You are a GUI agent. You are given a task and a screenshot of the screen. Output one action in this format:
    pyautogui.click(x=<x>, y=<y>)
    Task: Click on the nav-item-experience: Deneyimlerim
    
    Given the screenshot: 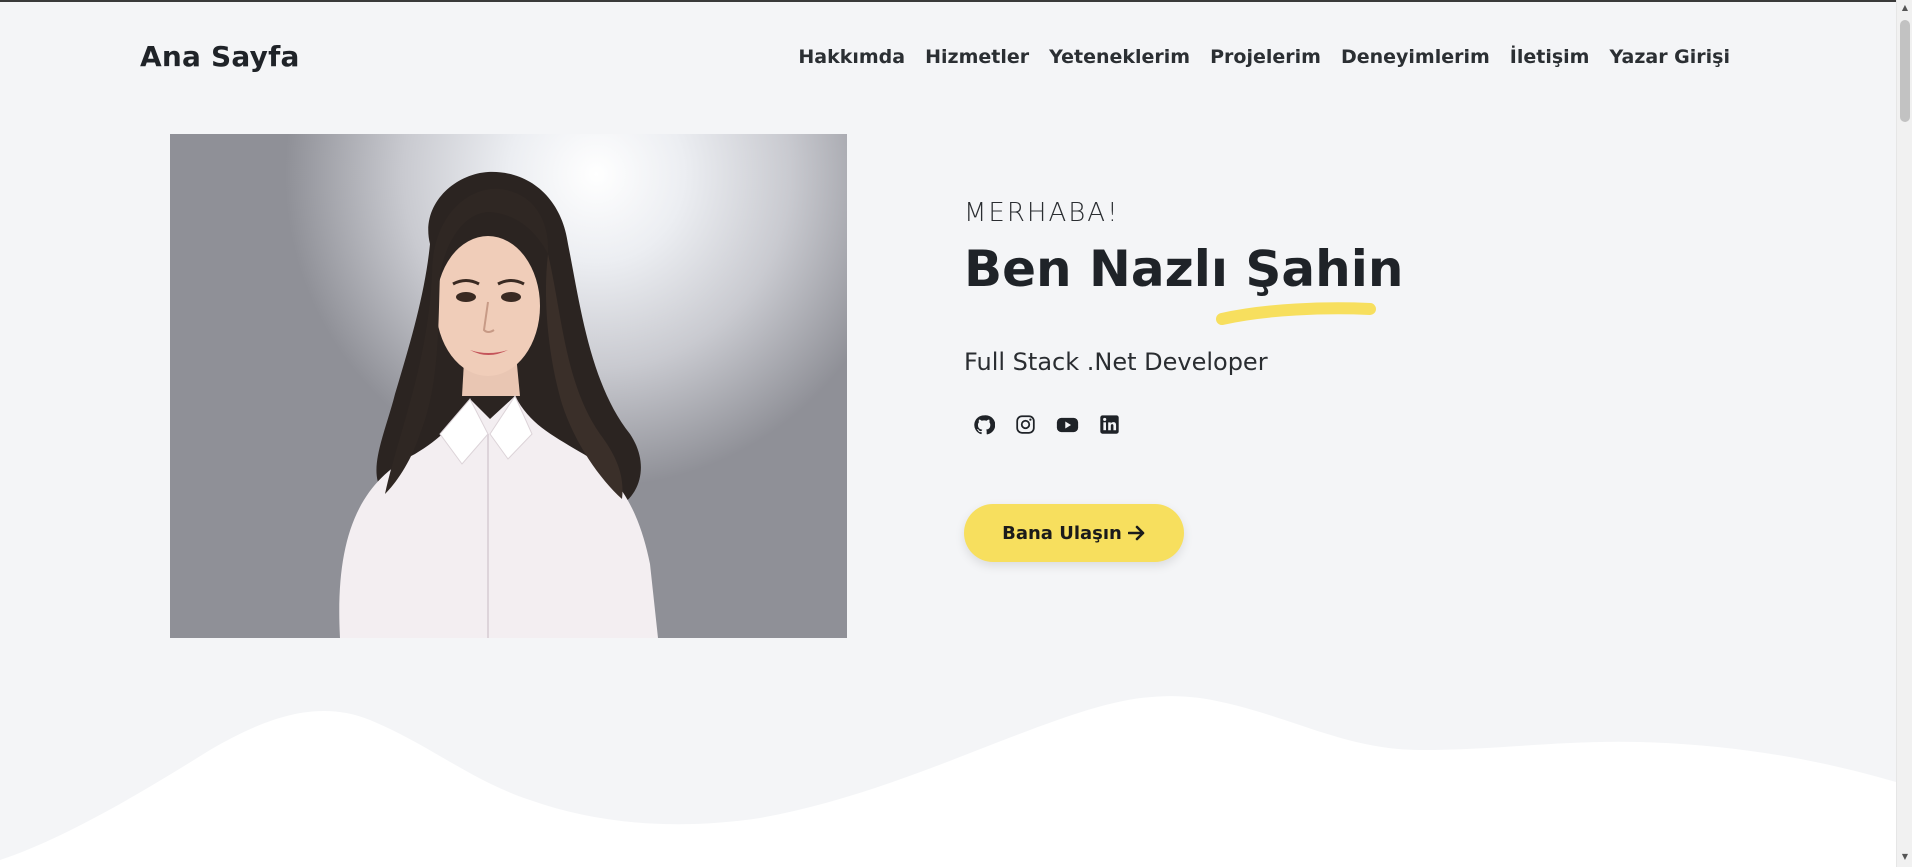 What is the action you would take?
    pyautogui.click(x=1415, y=57)
    